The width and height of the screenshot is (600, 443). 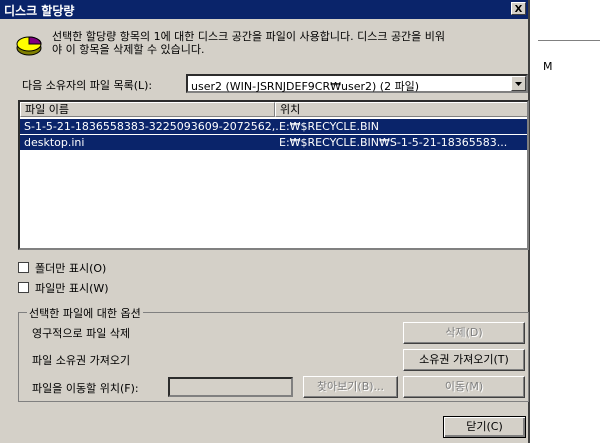 I want to click on close-button: 닫기(C), so click(x=484, y=427).